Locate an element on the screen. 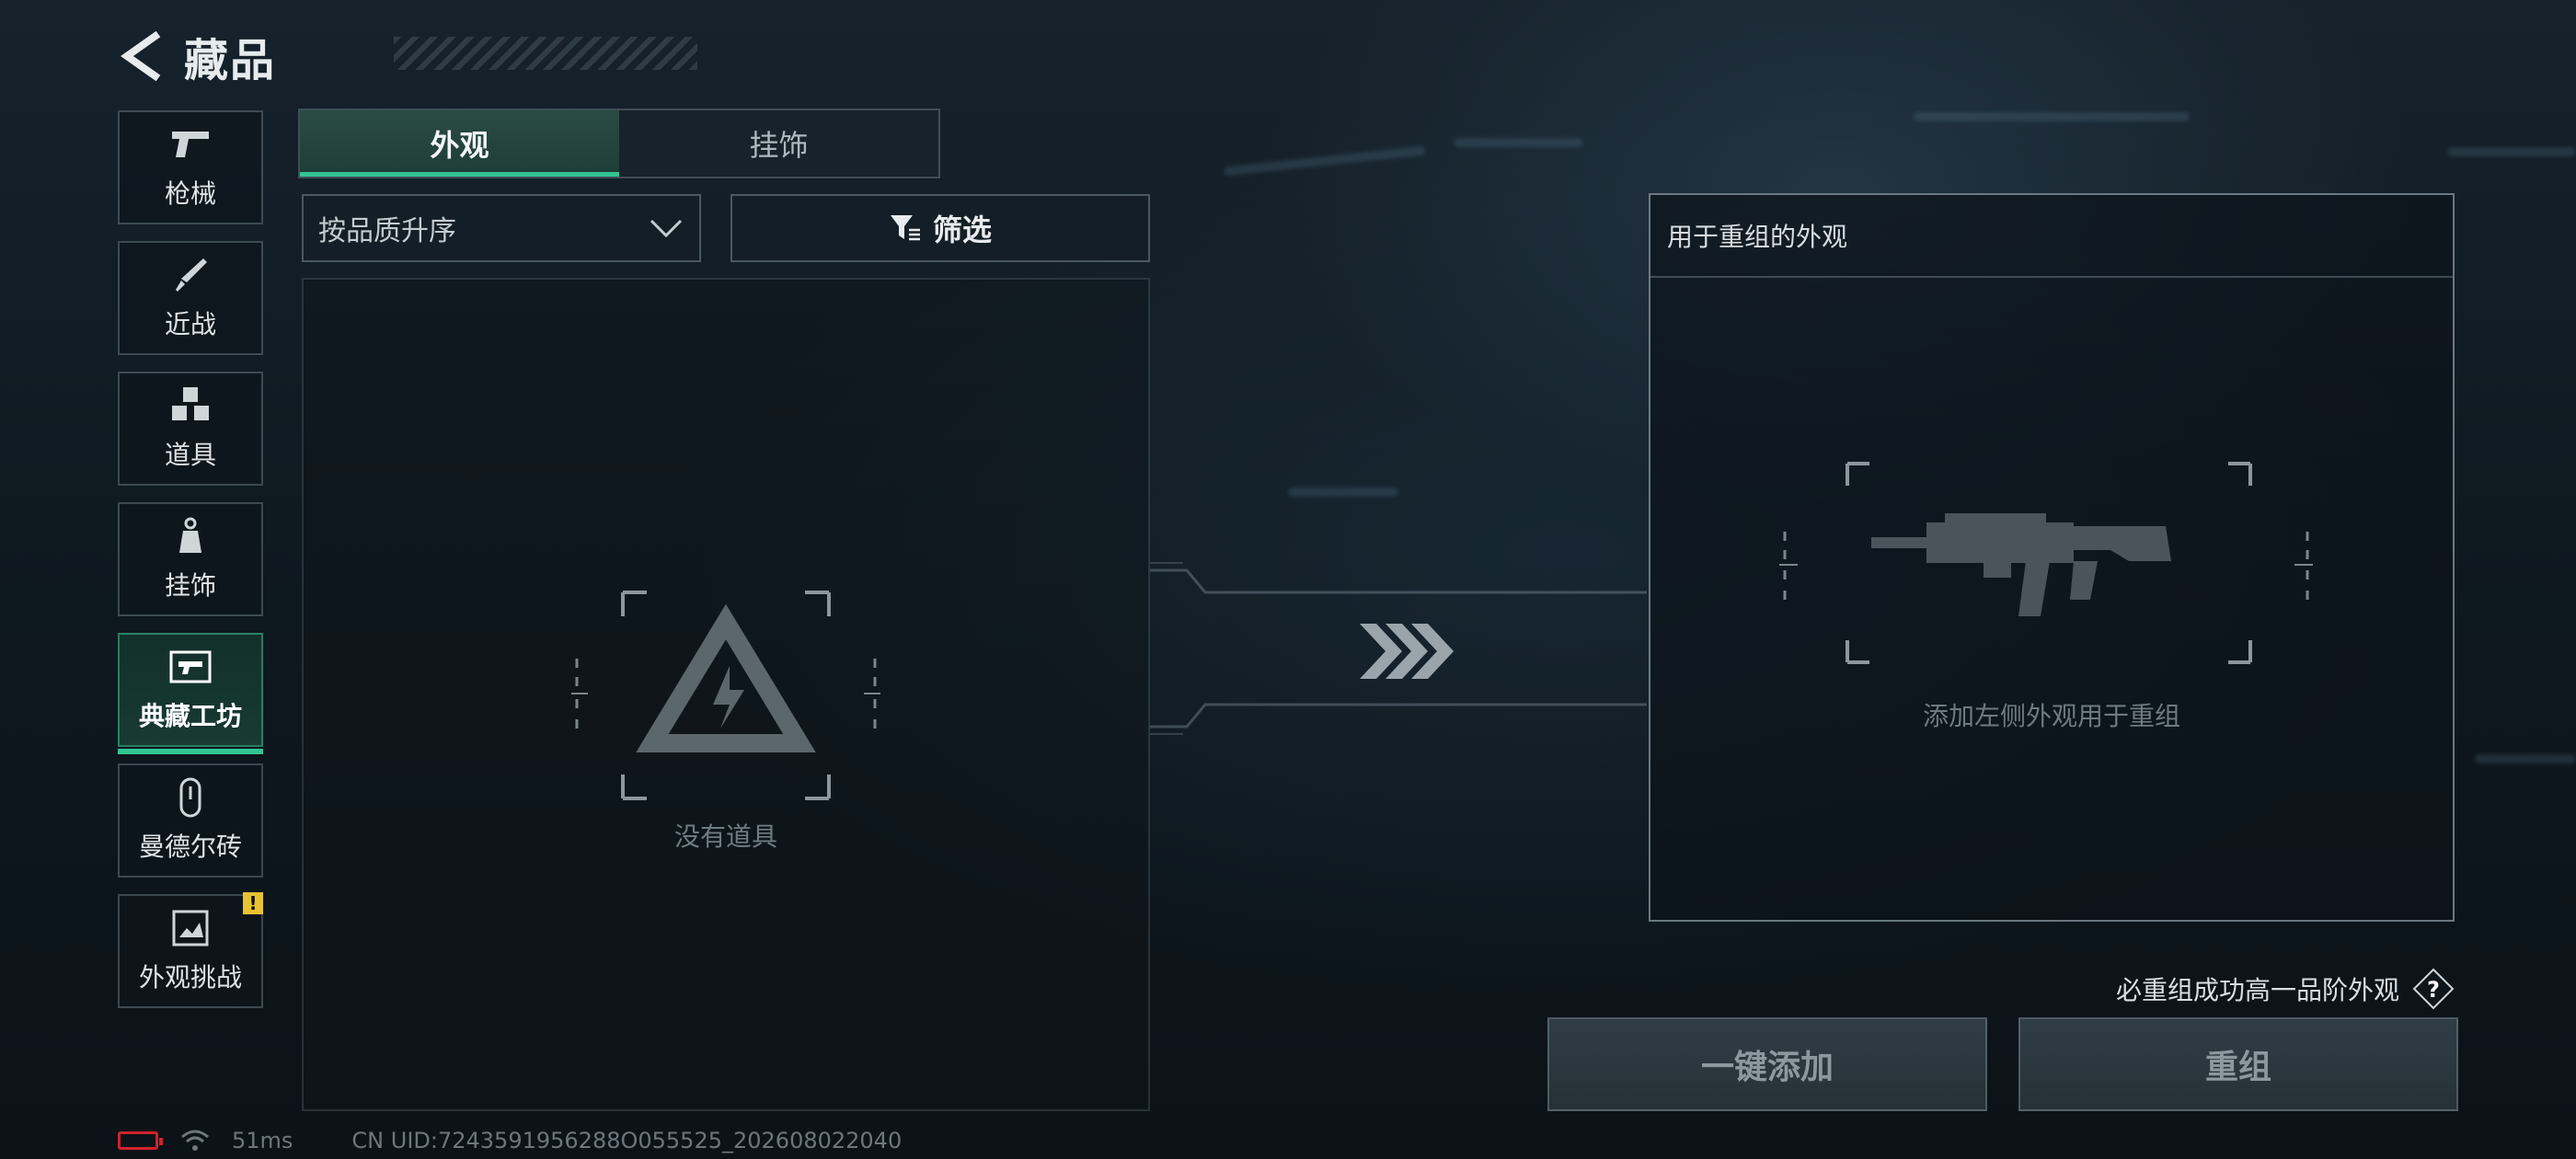  nav-item-firearms: 枪械 is located at coordinates (190, 167).